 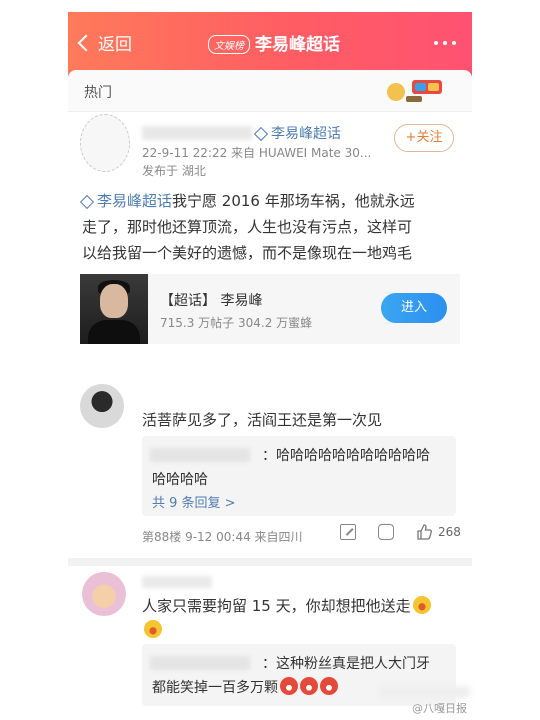 I want to click on comment-meta: 第88楼 9-12 00:44 来自四川, so click(x=222, y=537).